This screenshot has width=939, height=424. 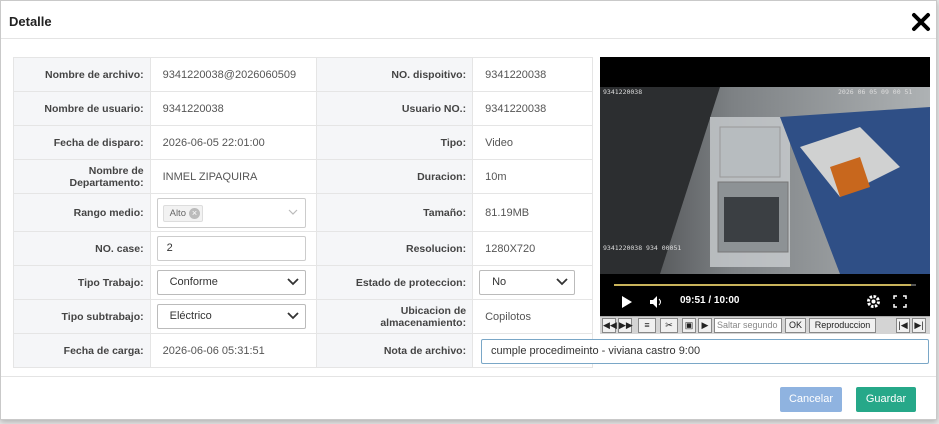 I want to click on upload-date-value: 2026-06-06 05:31:51, so click(x=233, y=350).